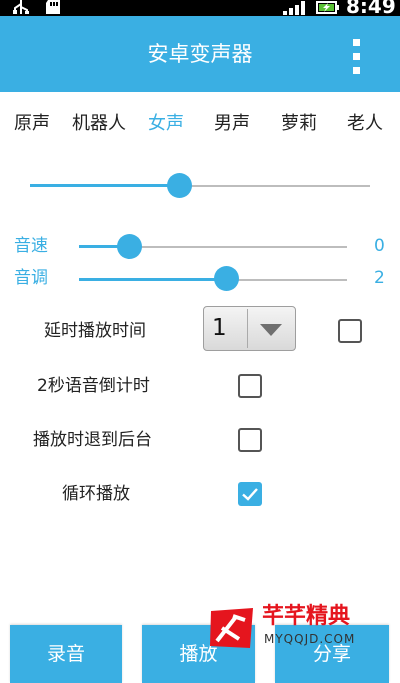 The image size is (400, 683). Describe the element at coordinates (130, 246) in the screenshot. I see `speed-slider-thumb` at that location.